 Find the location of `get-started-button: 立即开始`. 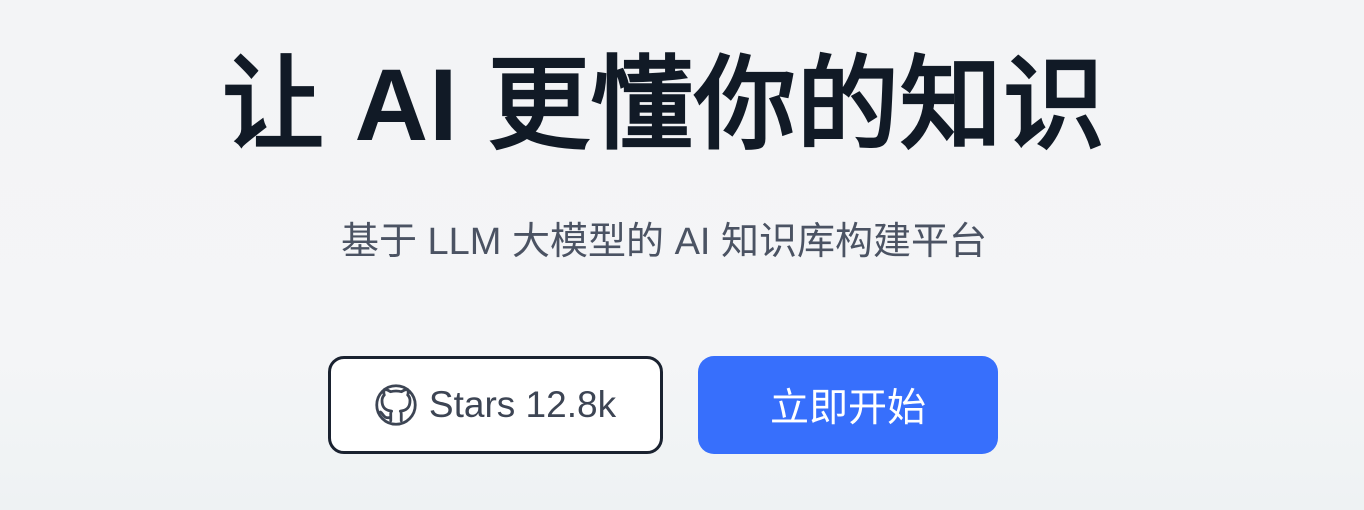

get-started-button: 立即开始 is located at coordinates (848, 405).